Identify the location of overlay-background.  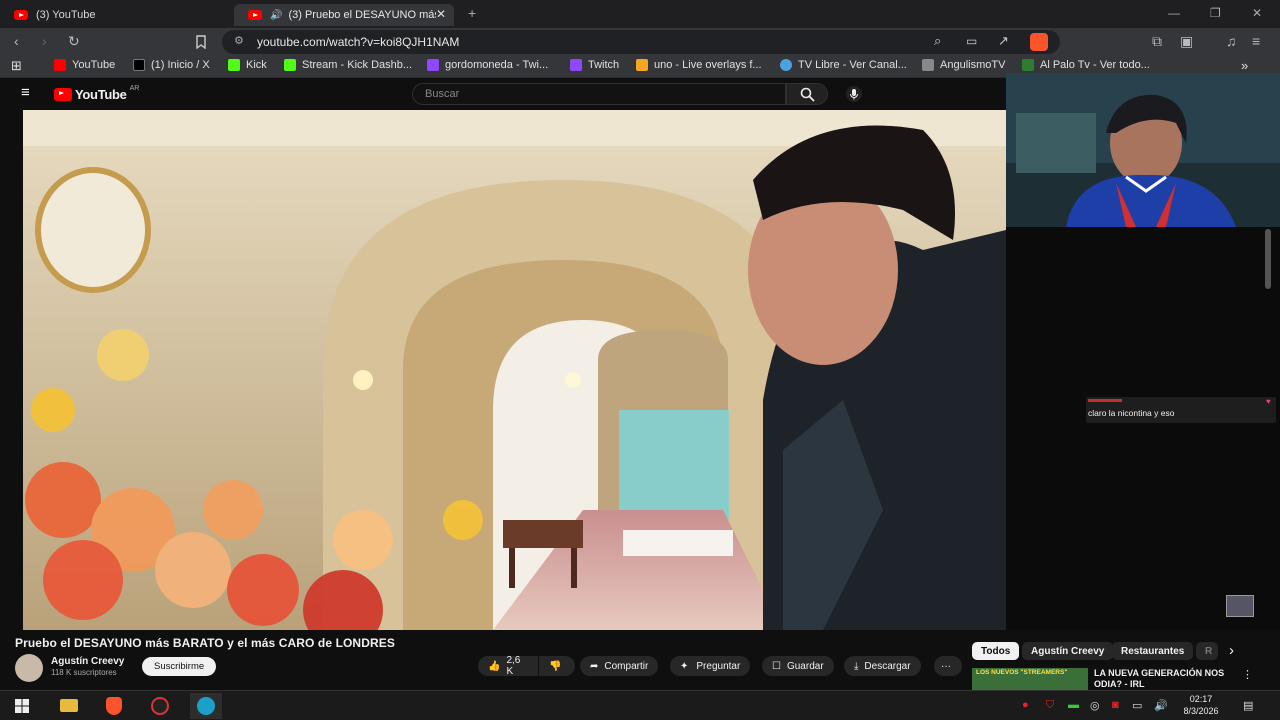
(1143, 428).